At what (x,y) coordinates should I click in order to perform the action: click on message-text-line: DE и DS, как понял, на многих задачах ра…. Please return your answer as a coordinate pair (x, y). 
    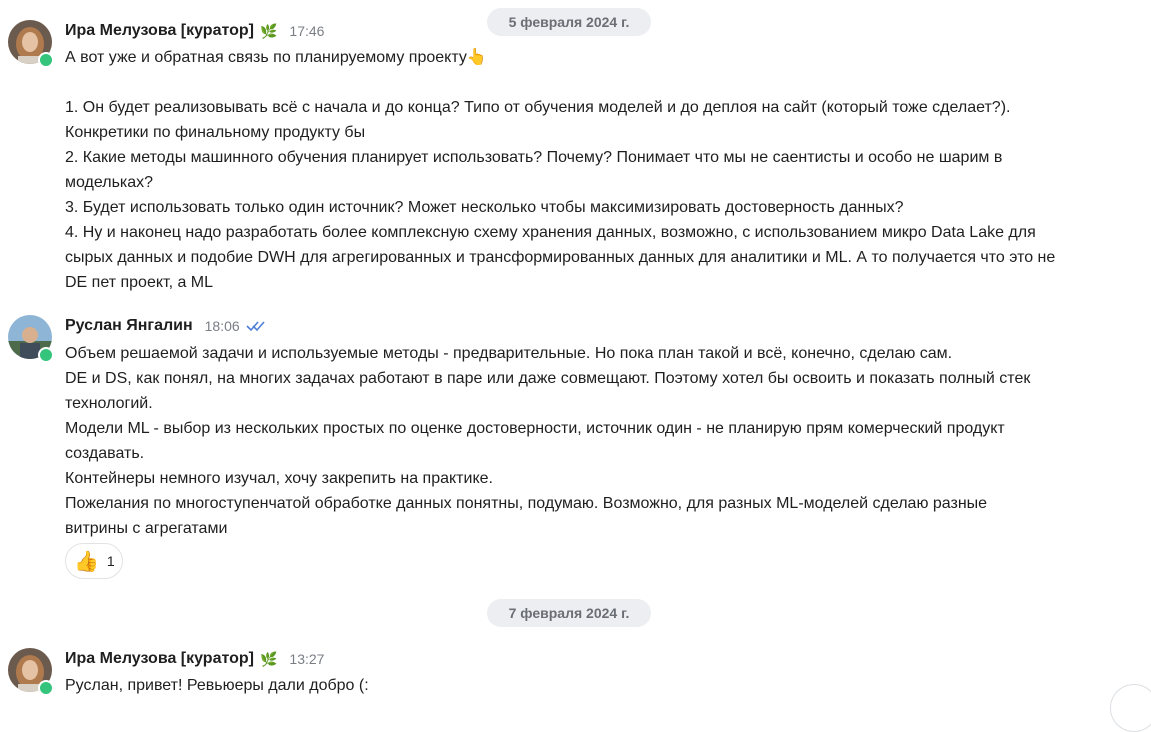
    Looking at the image, I should click on (548, 378).